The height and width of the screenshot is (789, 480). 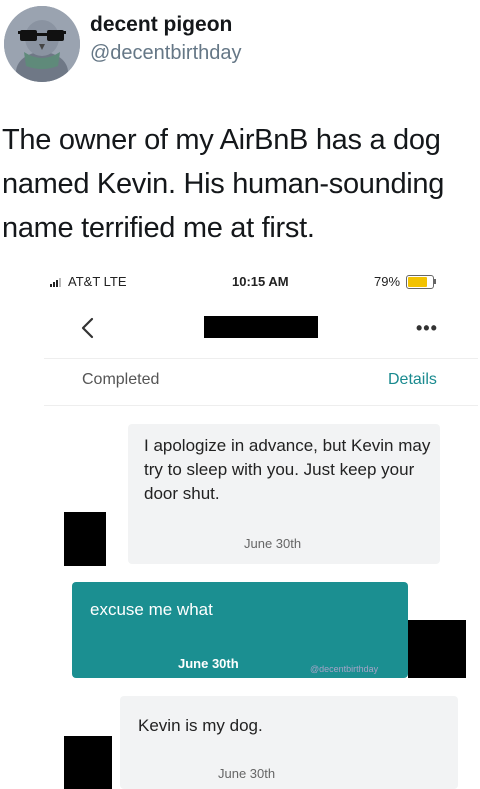 I want to click on message-text: Kevin is my dog., so click(x=200, y=725).